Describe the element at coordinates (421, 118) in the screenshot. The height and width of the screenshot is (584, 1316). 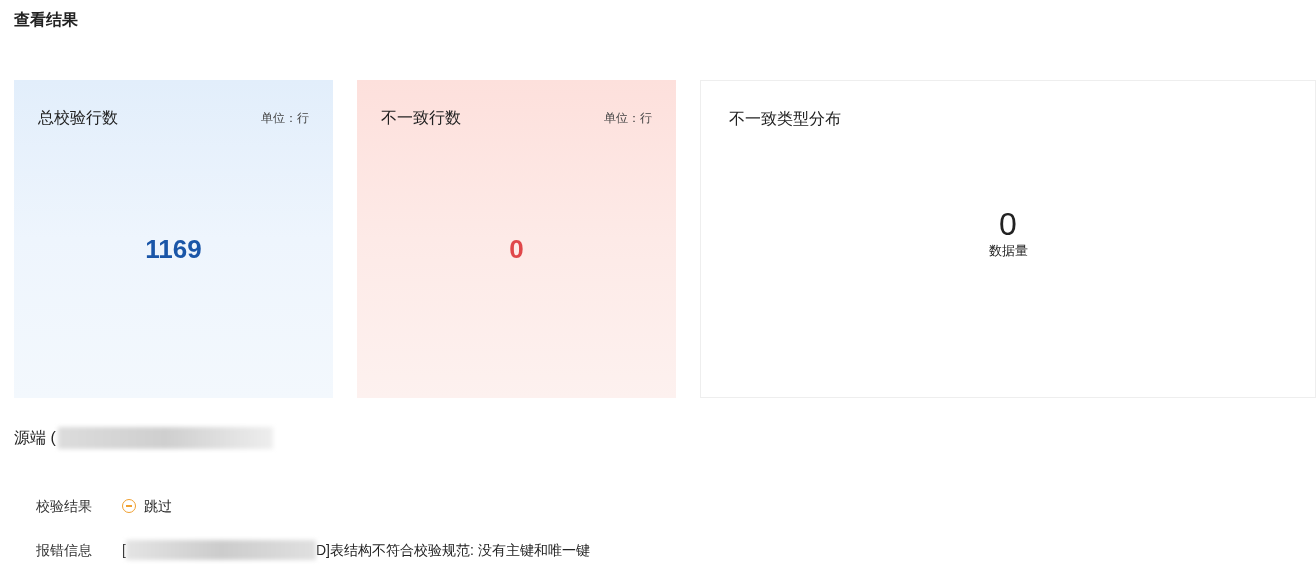
I see `card-title: 不一致行数` at that location.